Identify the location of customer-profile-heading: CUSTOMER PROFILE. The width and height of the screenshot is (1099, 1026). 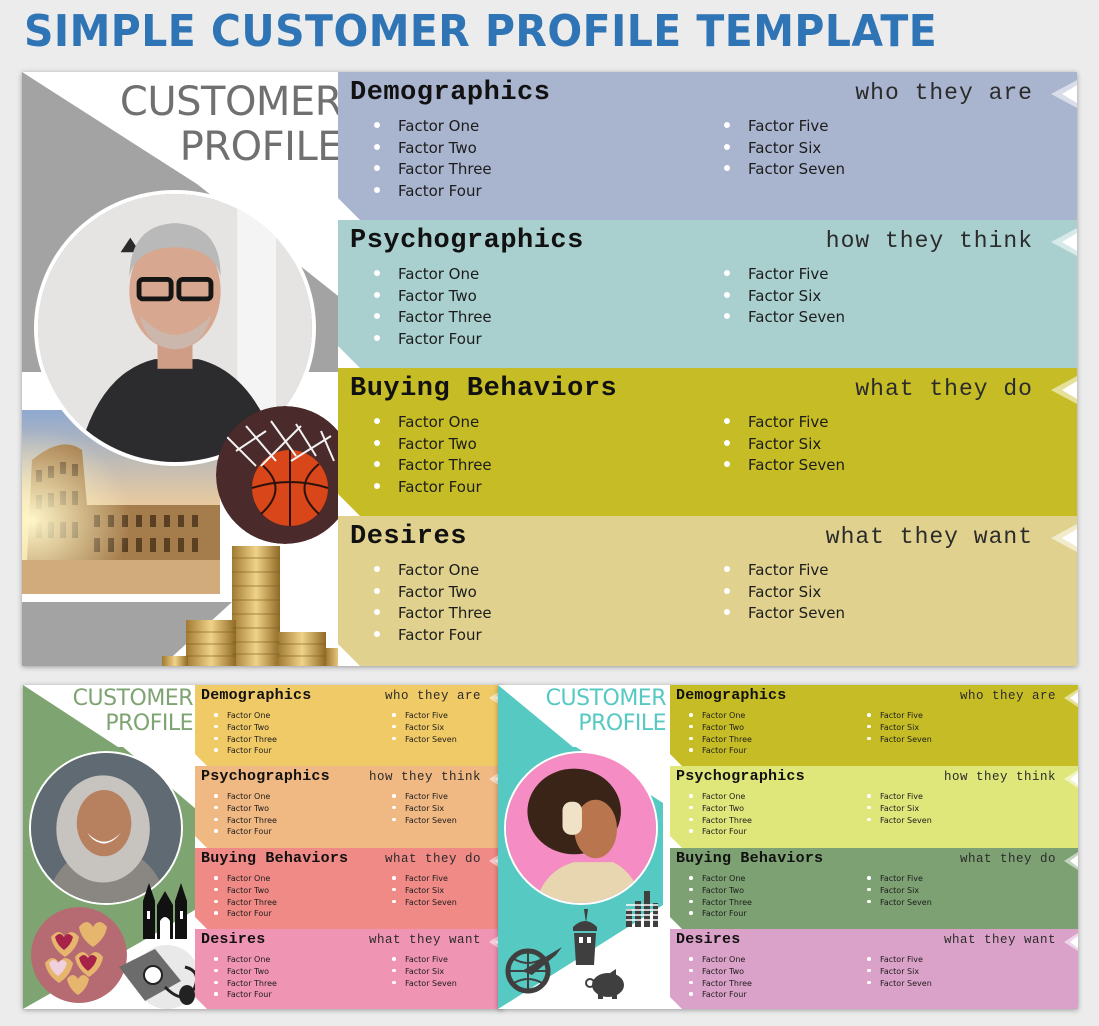
(606, 711).